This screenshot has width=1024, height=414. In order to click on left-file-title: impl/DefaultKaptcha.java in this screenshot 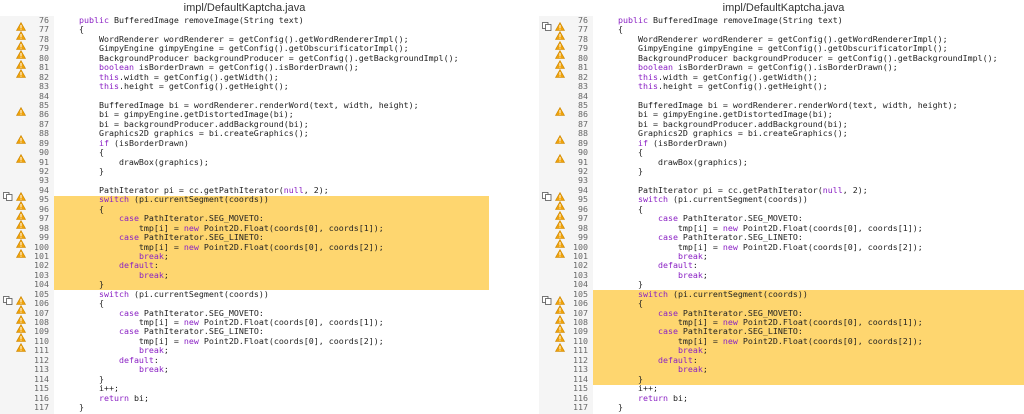, I will do `click(244, 8)`.